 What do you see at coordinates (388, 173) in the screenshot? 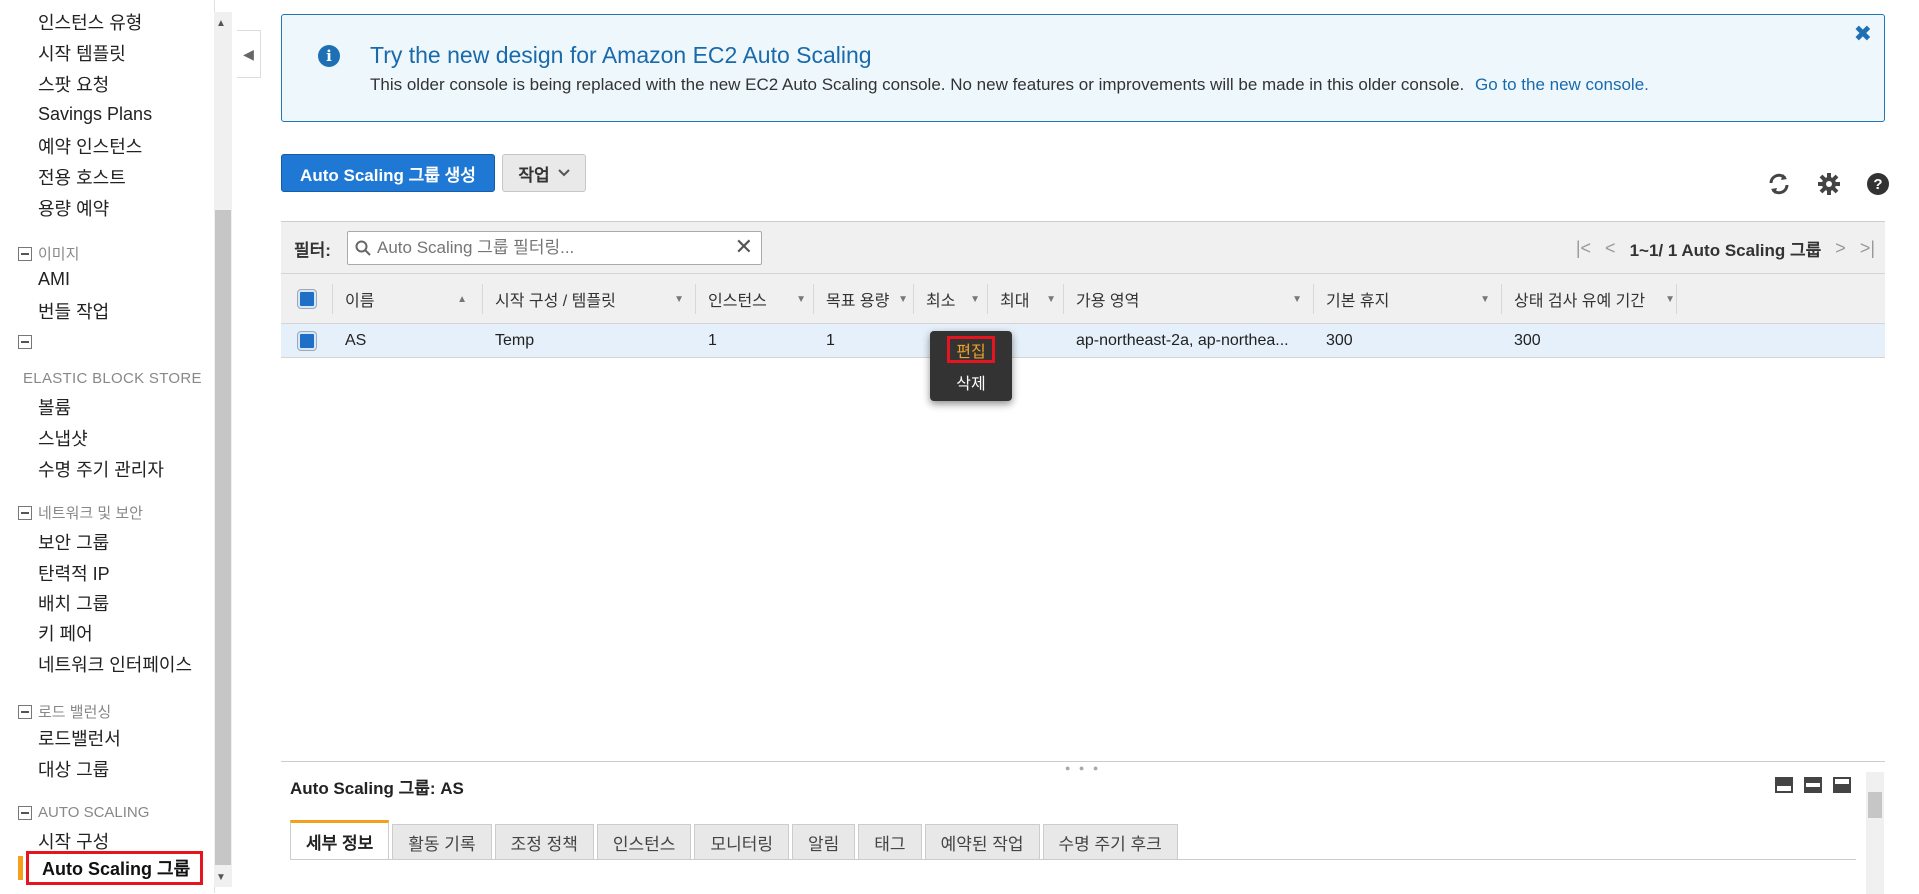
I see `create-auto-scaling-group-button: Auto Scaling 그룹 생성` at bounding box center [388, 173].